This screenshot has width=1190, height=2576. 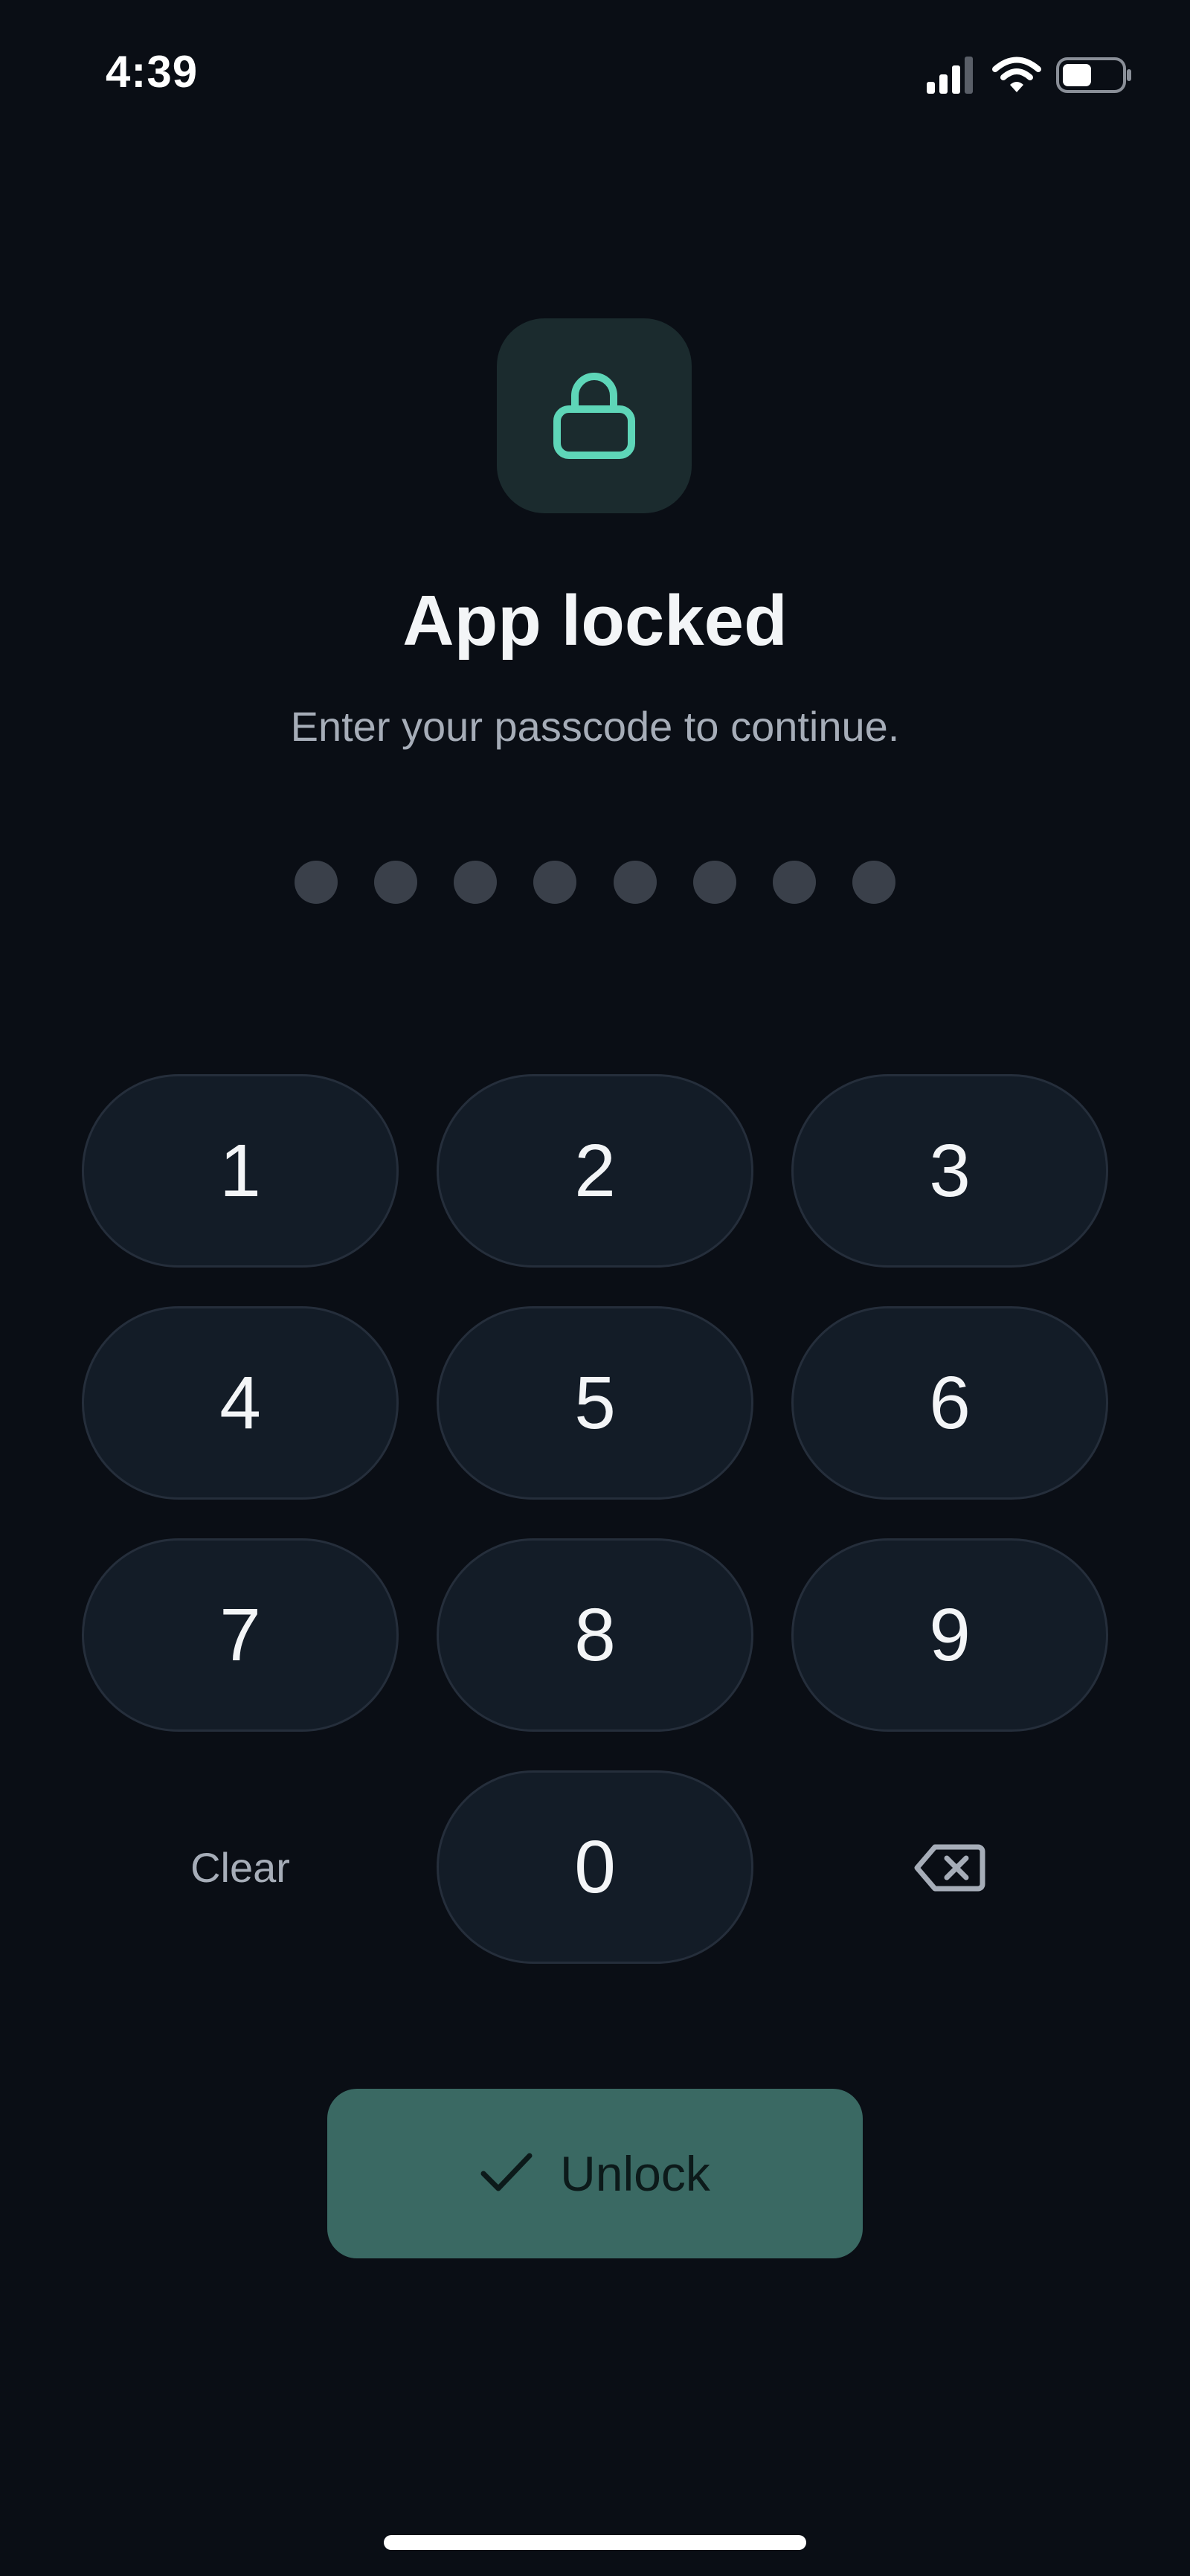 What do you see at coordinates (1017, 77) in the screenshot?
I see `wifi-icon` at bounding box center [1017, 77].